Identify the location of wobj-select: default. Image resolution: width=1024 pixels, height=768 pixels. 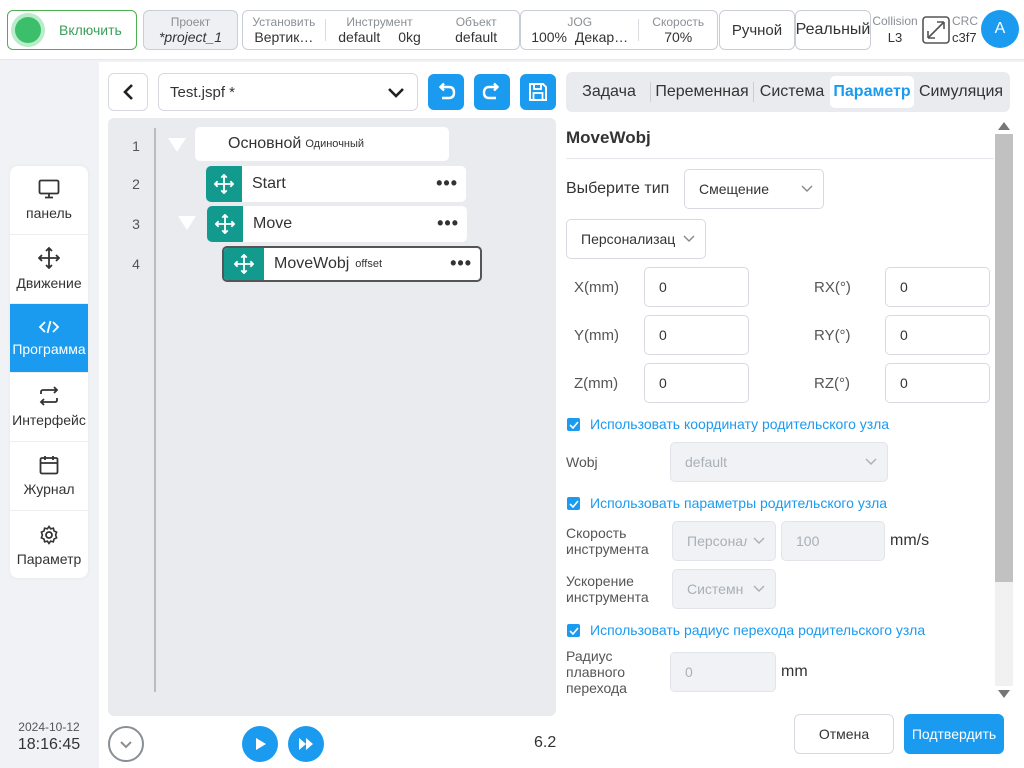
(779, 462).